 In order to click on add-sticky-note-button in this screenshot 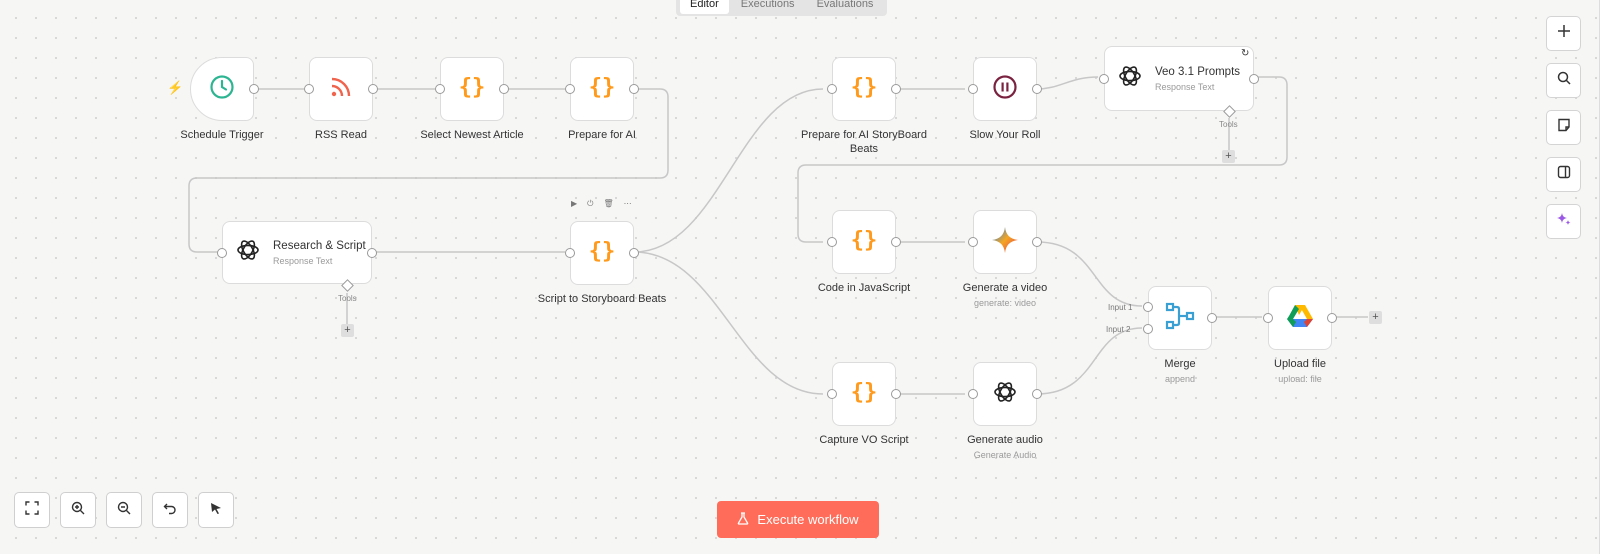, I will do `click(1563, 127)`.